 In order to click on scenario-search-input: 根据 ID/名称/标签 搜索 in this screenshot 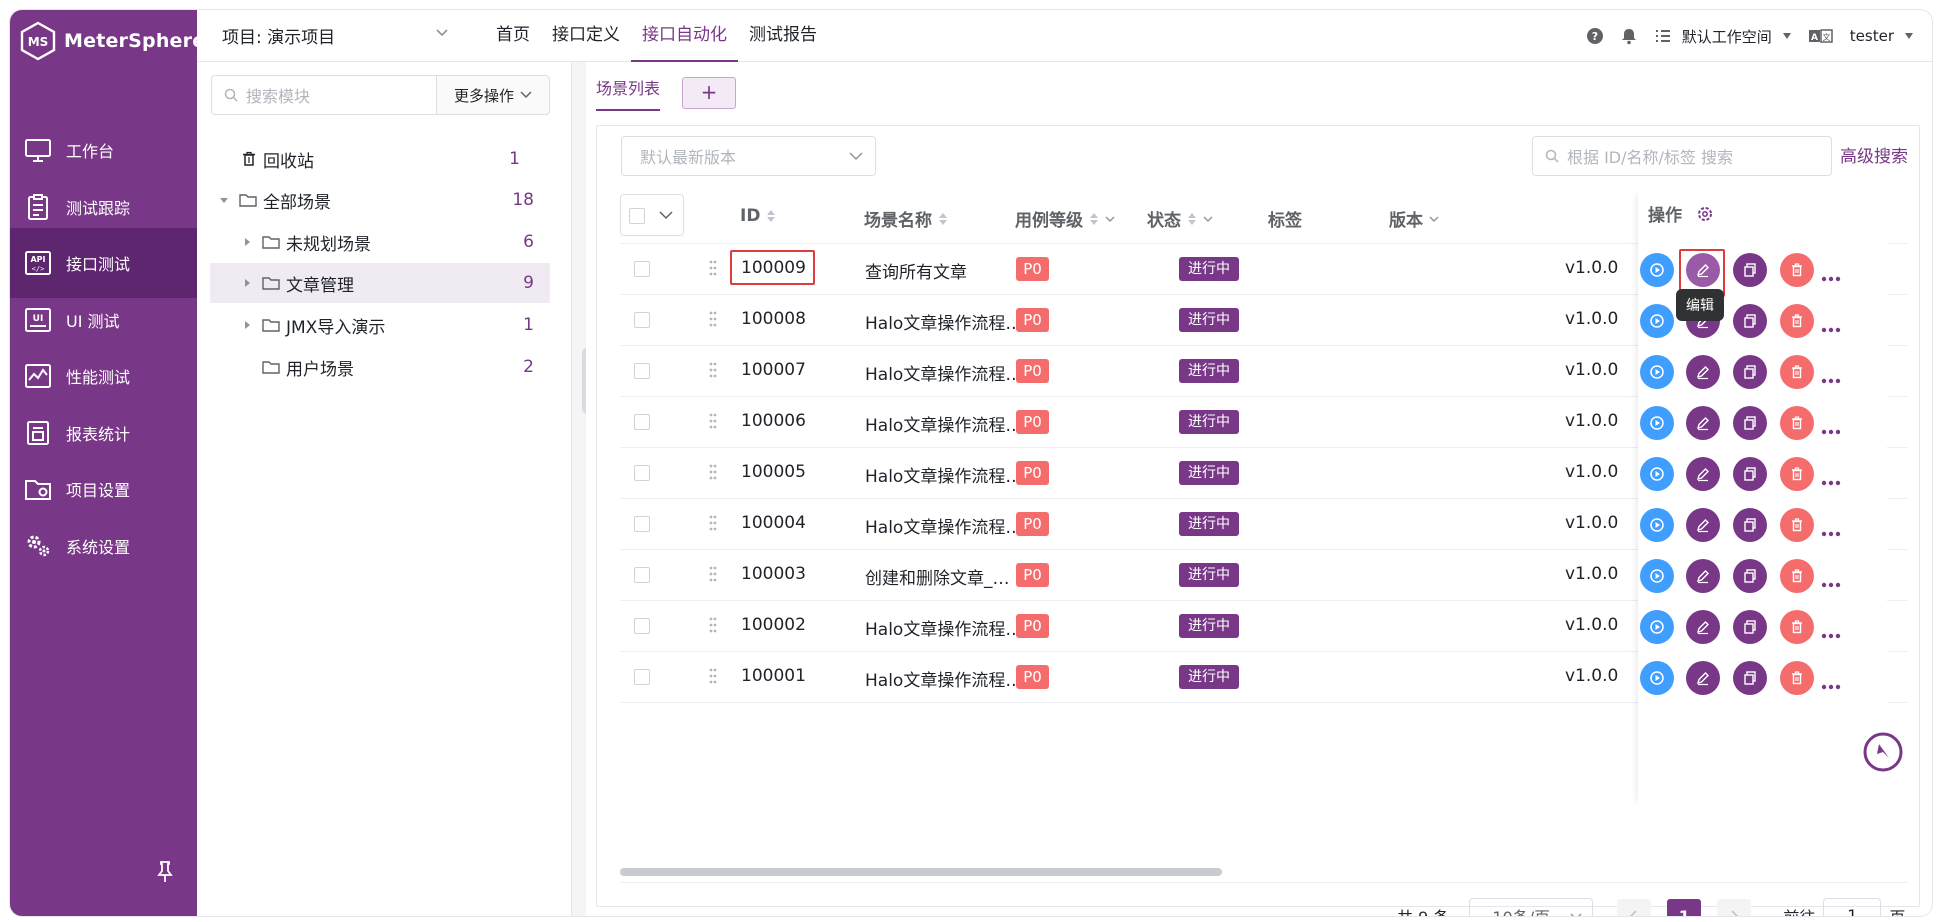, I will do `click(1682, 156)`.